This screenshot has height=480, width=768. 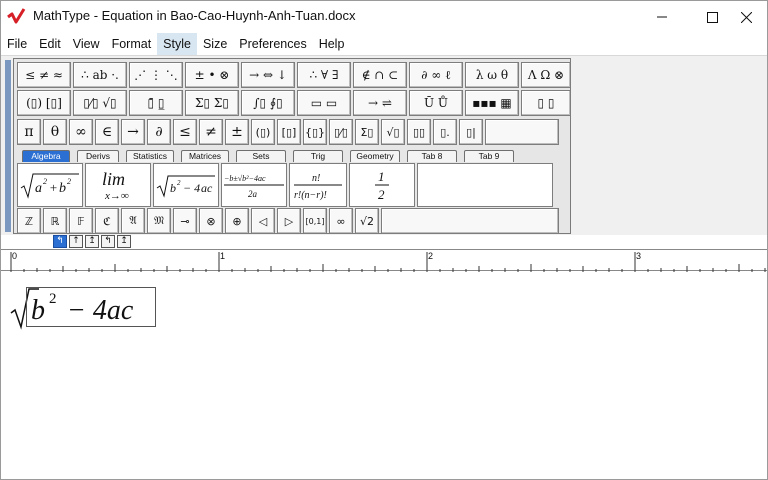 What do you see at coordinates (470, 221) in the screenshot?
I see `user-symbols-empty-slot` at bounding box center [470, 221].